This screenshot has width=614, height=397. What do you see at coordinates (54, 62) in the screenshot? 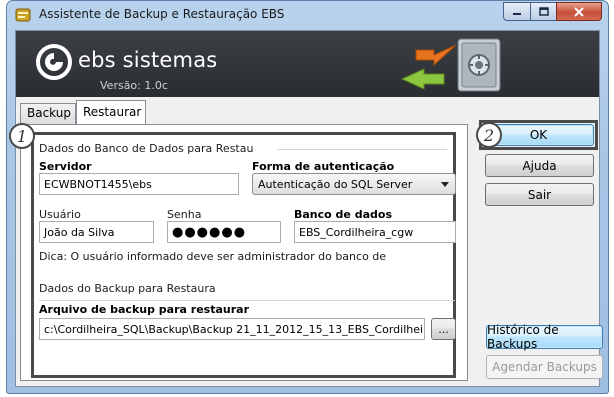
I see `ebs-logo-icon` at bounding box center [54, 62].